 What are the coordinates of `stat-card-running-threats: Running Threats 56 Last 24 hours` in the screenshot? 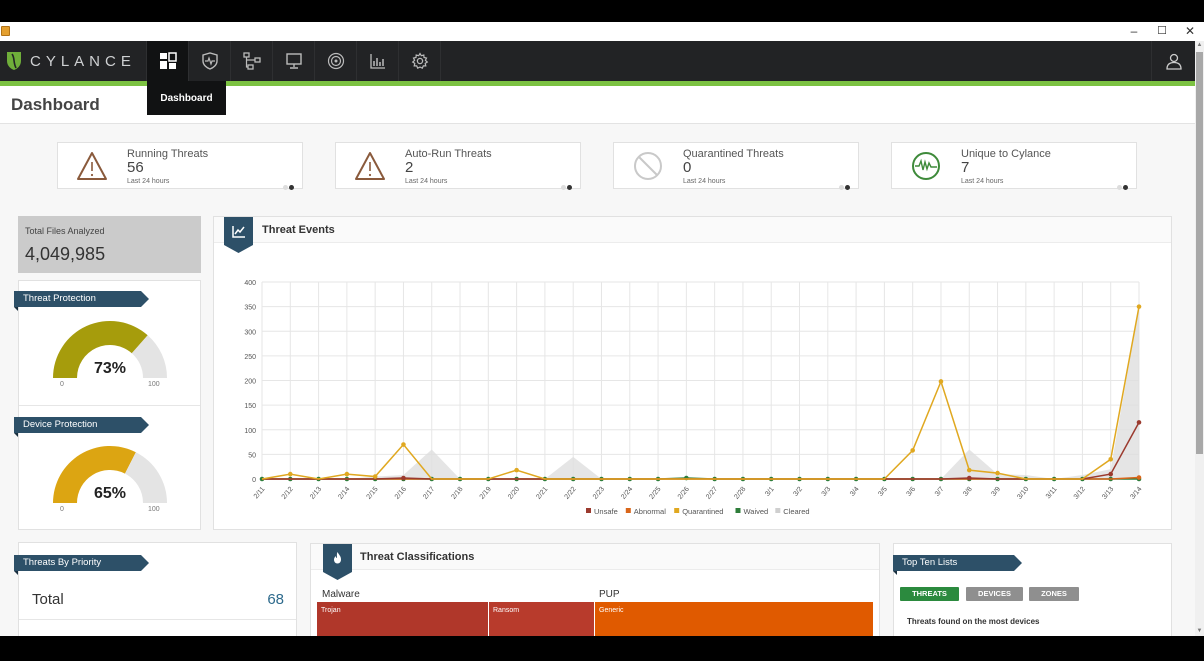 It's located at (180, 166).